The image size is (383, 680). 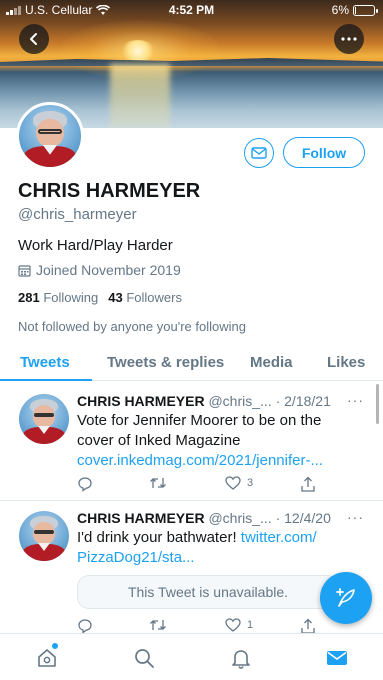 I want to click on tab-tweets: Tweets, so click(x=45, y=362).